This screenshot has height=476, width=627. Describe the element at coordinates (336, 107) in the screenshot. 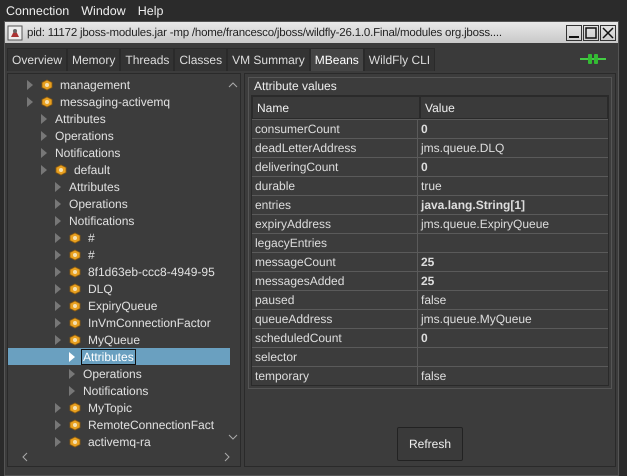

I see `column-header: Name` at that location.